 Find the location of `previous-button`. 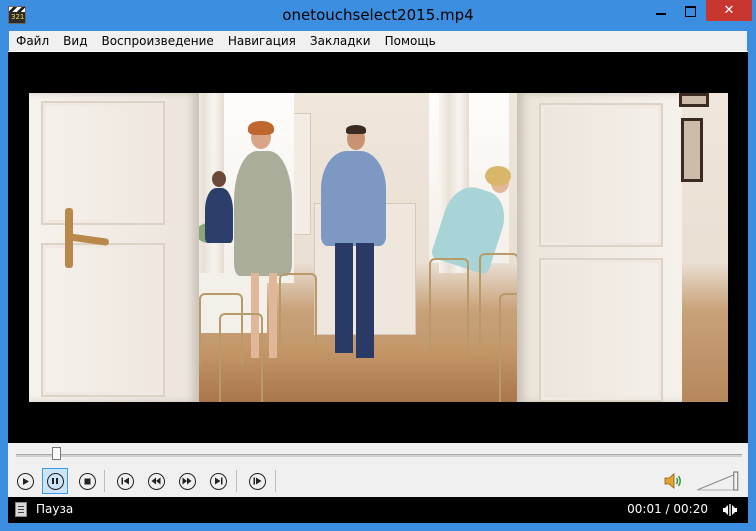

previous-button is located at coordinates (125, 481).